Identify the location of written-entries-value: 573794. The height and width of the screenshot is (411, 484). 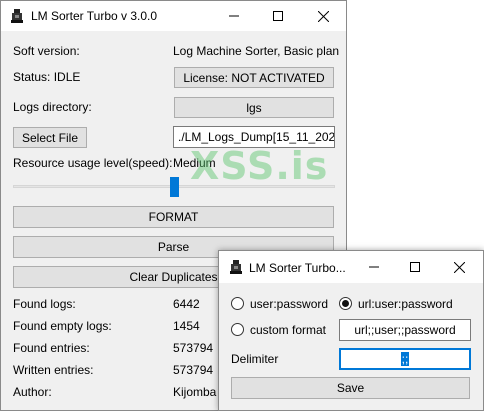
(193, 370).